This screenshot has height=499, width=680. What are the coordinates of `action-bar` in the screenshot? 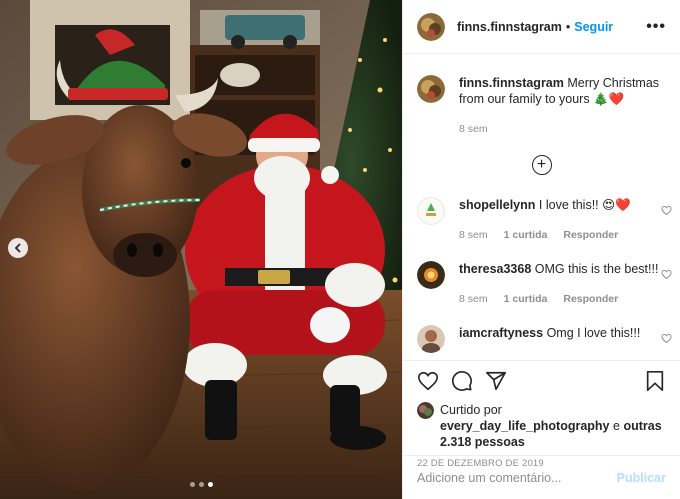 It's located at (541, 376).